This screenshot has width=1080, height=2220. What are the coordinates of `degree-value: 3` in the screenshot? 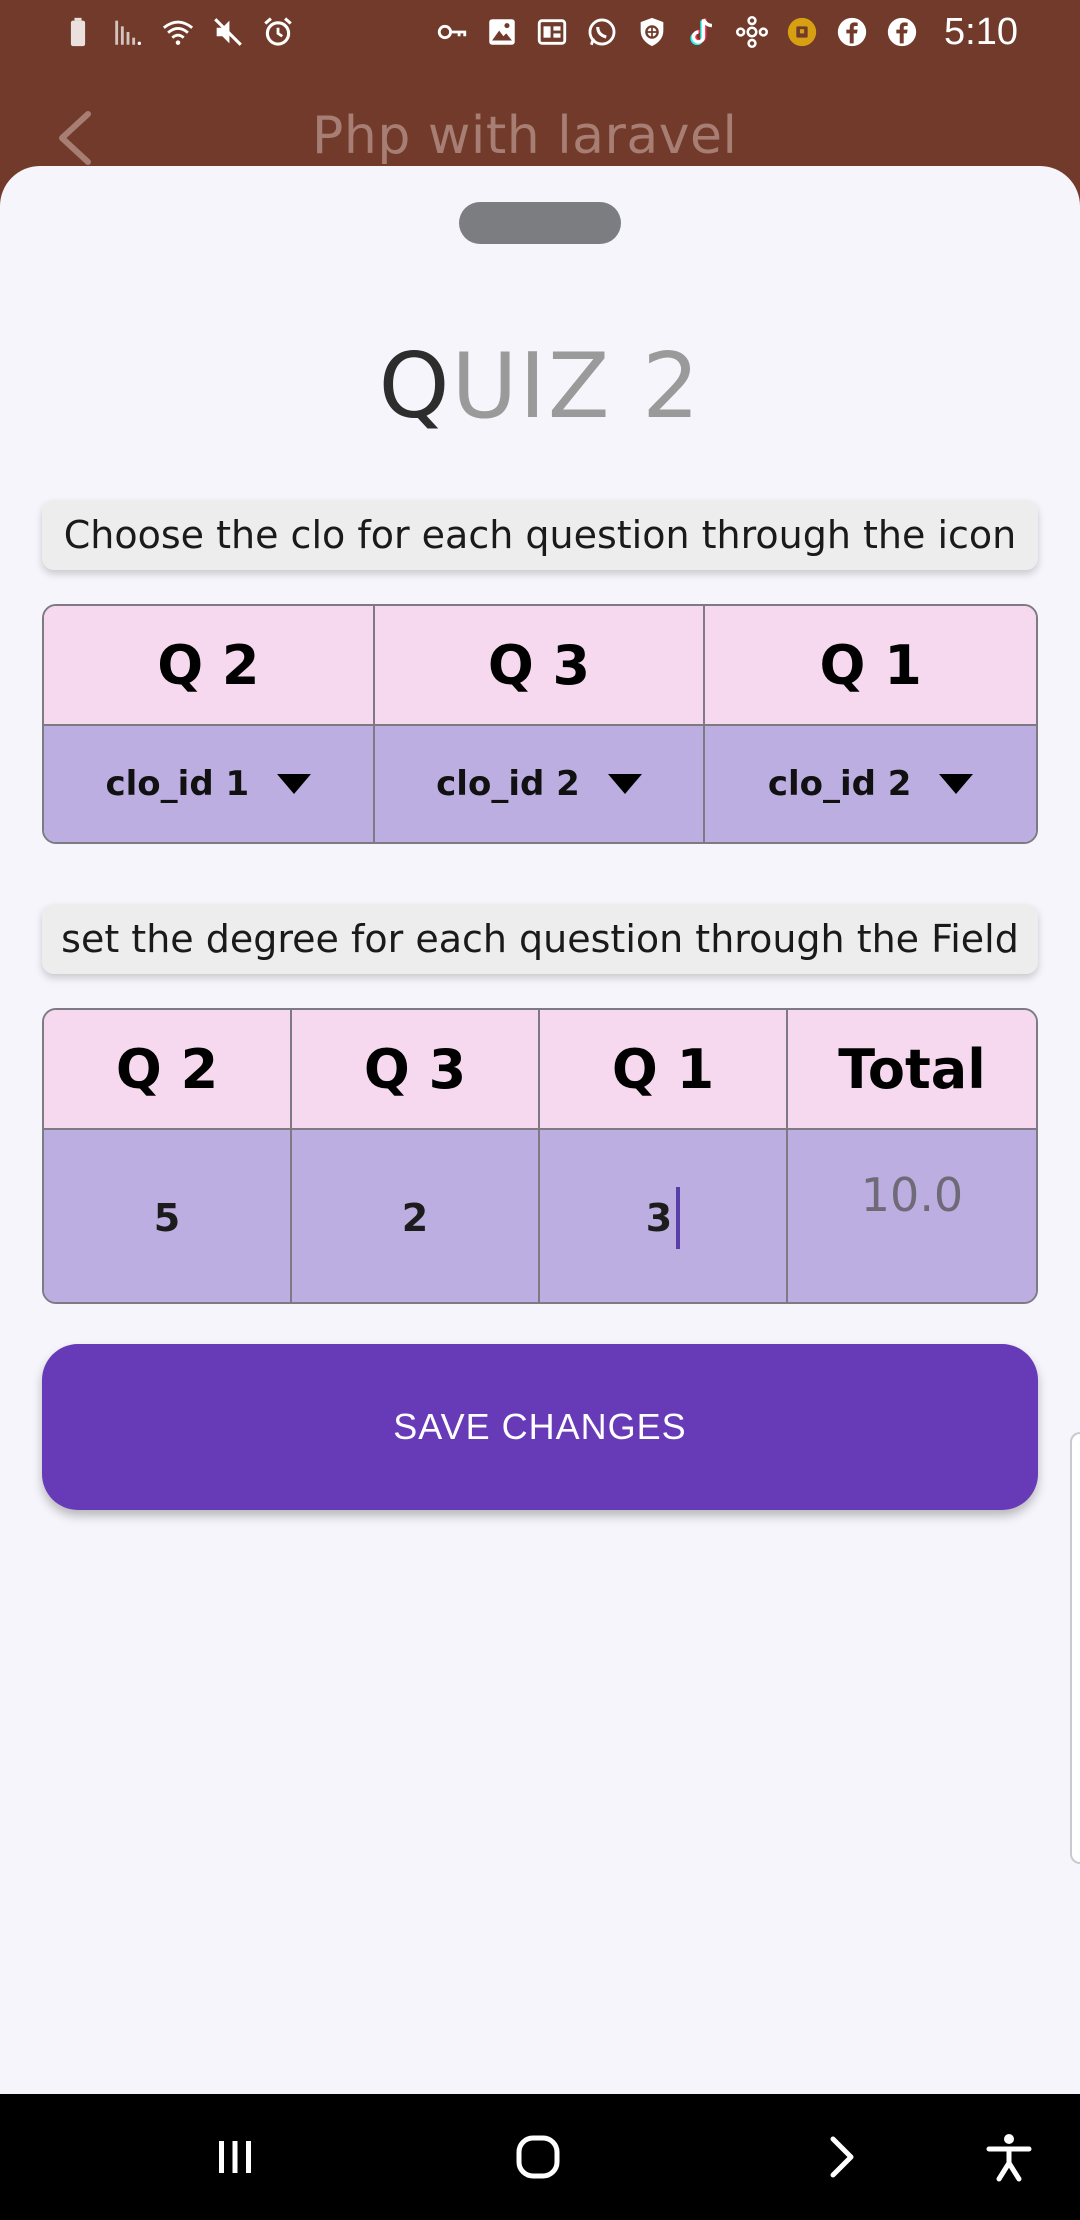 It's located at (659, 1218).